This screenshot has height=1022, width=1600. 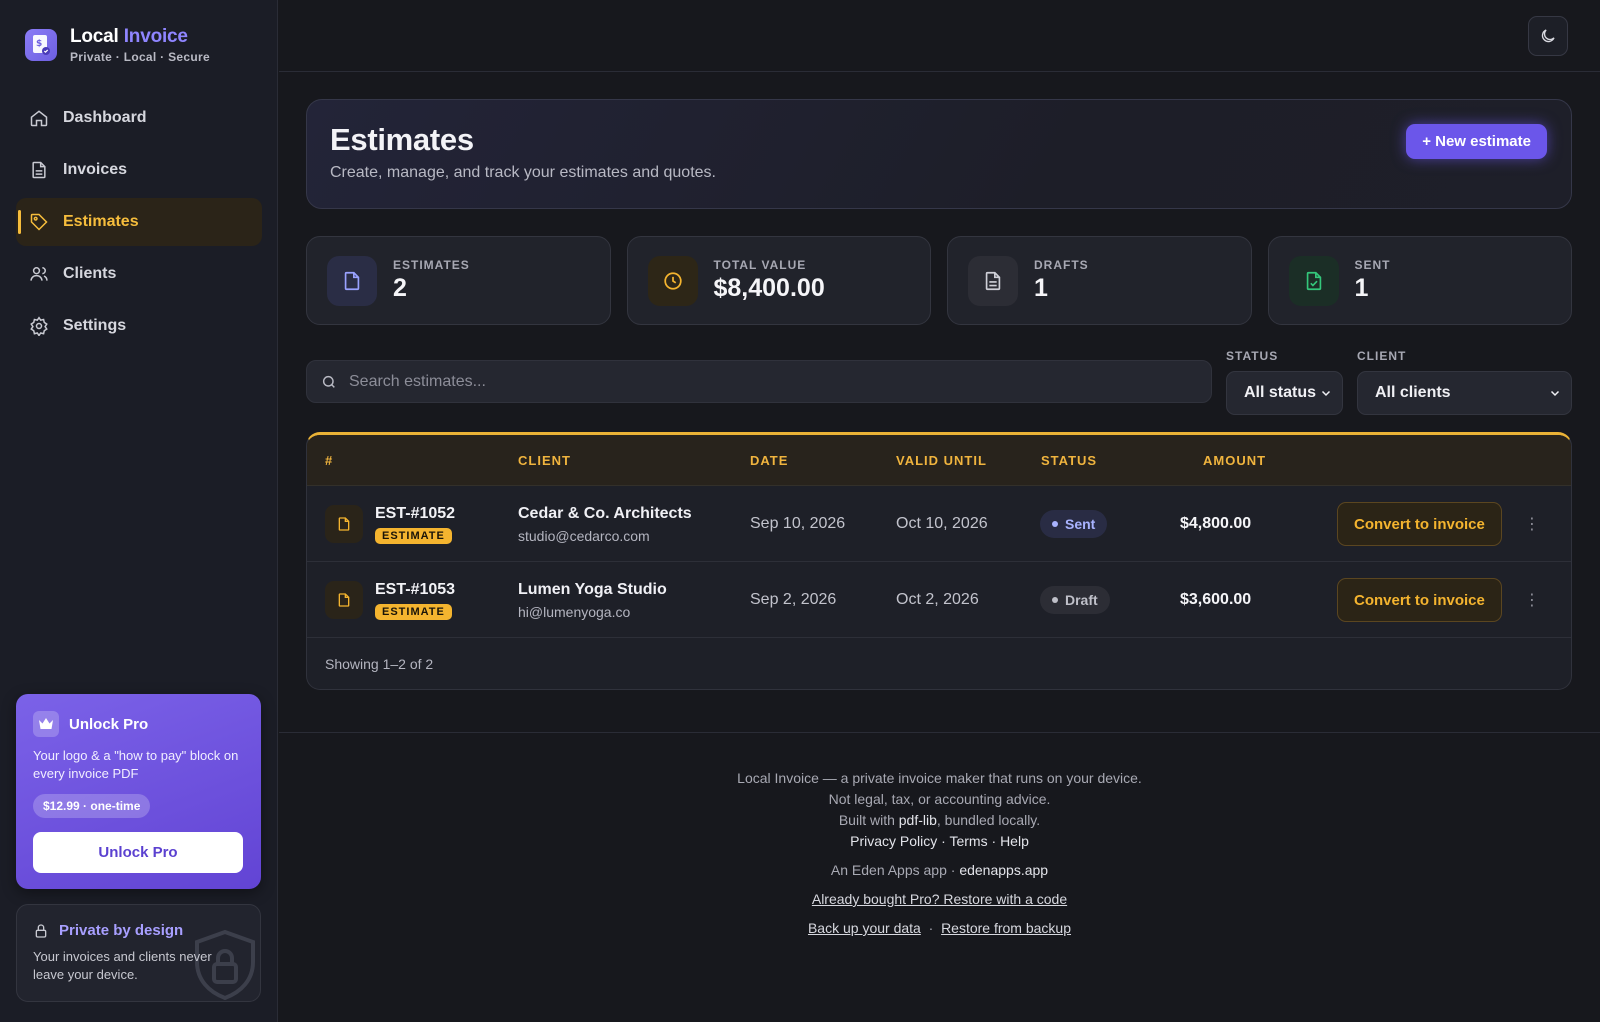 I want to click on estimate-number: EST-#1053, so click(x=415, y=590).